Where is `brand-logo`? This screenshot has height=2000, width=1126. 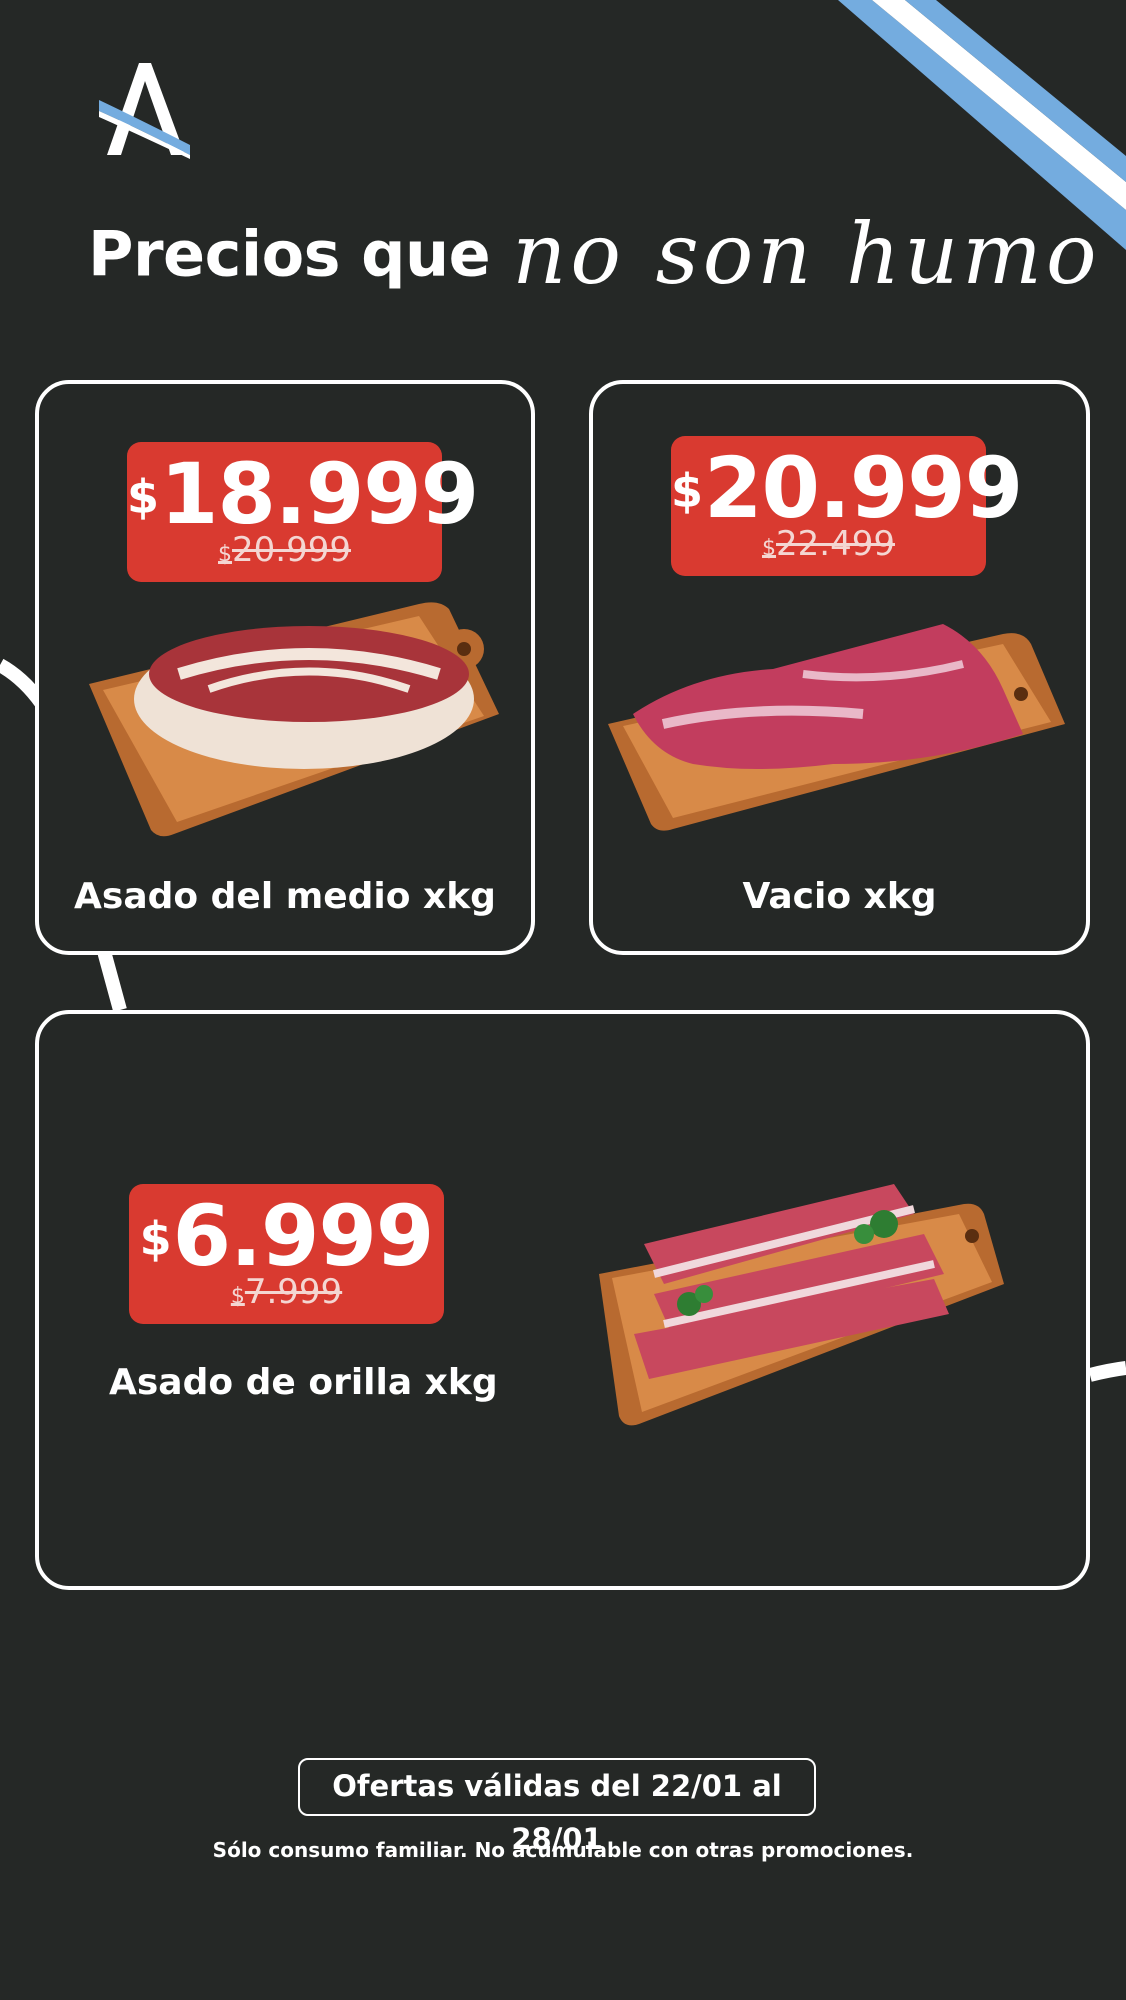 brand-logo is located at coordinates (144, 111).